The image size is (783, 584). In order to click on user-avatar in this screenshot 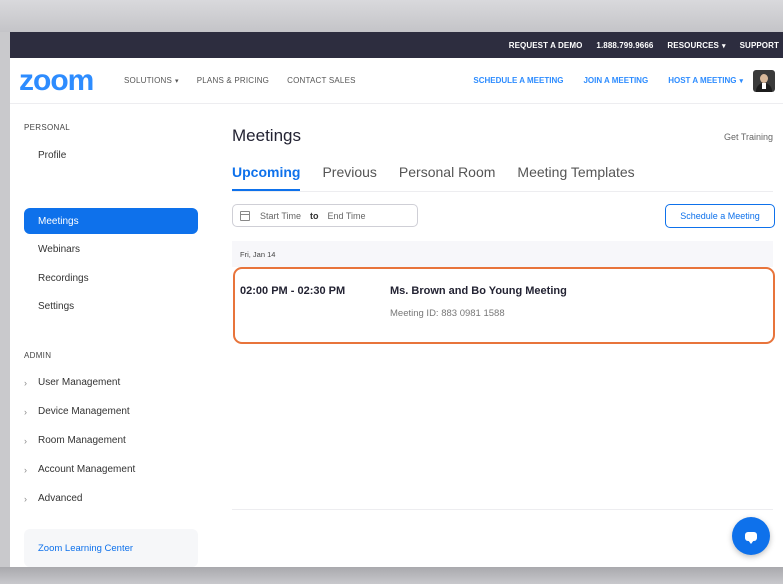, I will do `click(764, 80)`.